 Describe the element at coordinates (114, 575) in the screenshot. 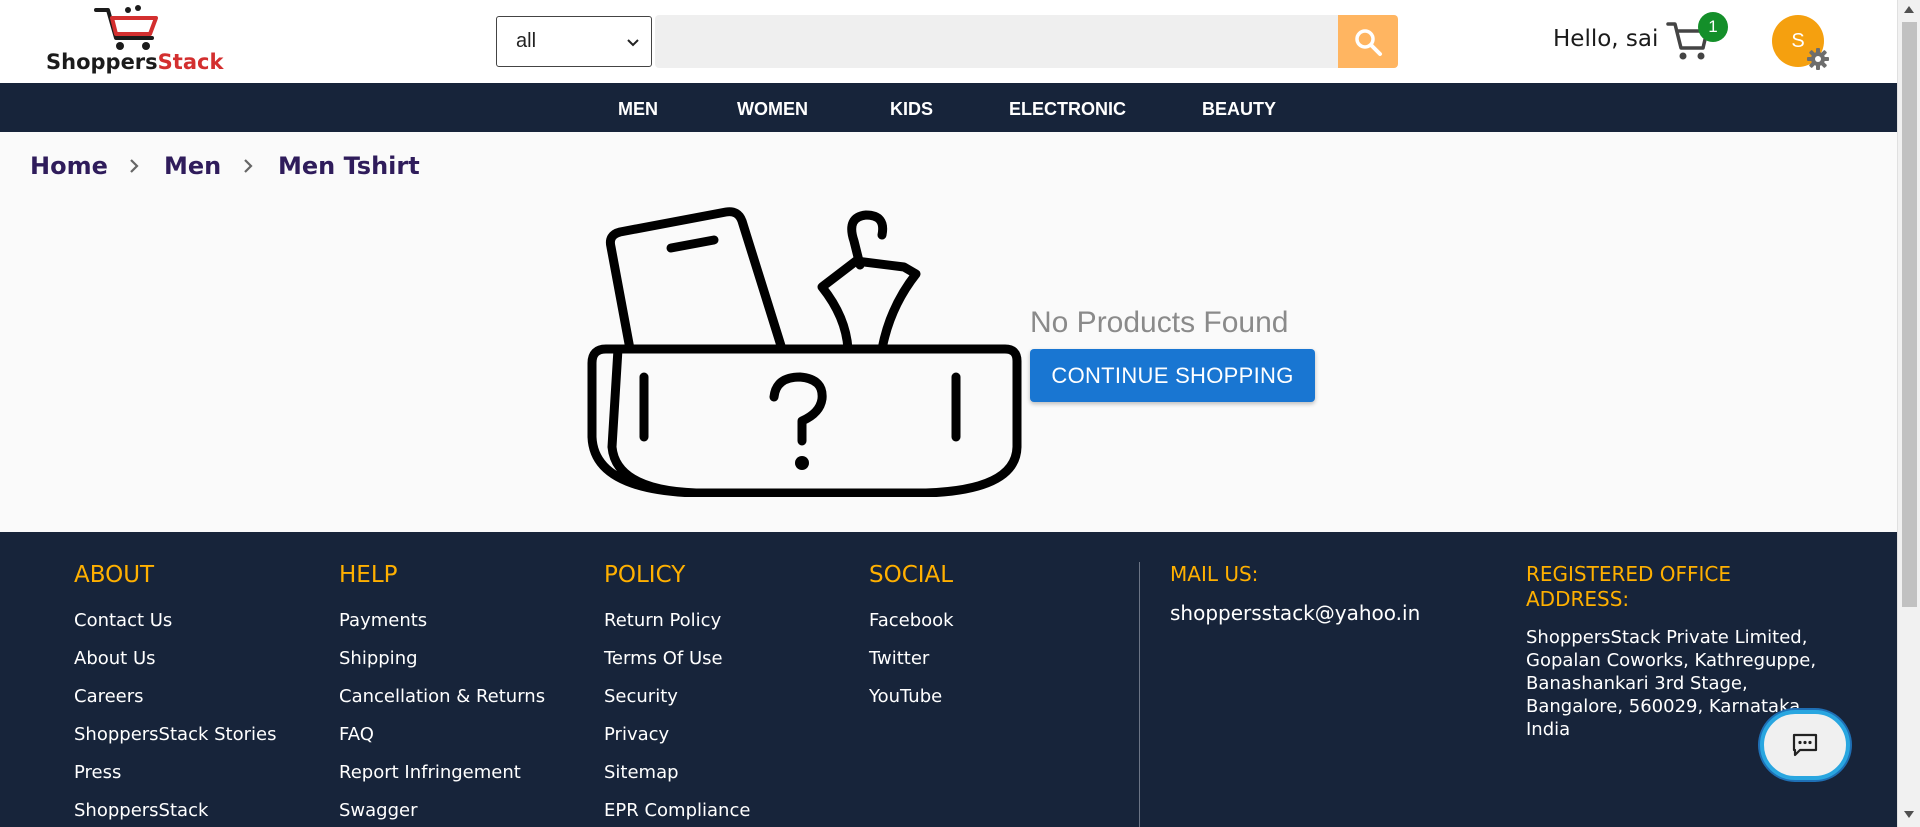

I see `footer-about-title: ABOUT` at that location.